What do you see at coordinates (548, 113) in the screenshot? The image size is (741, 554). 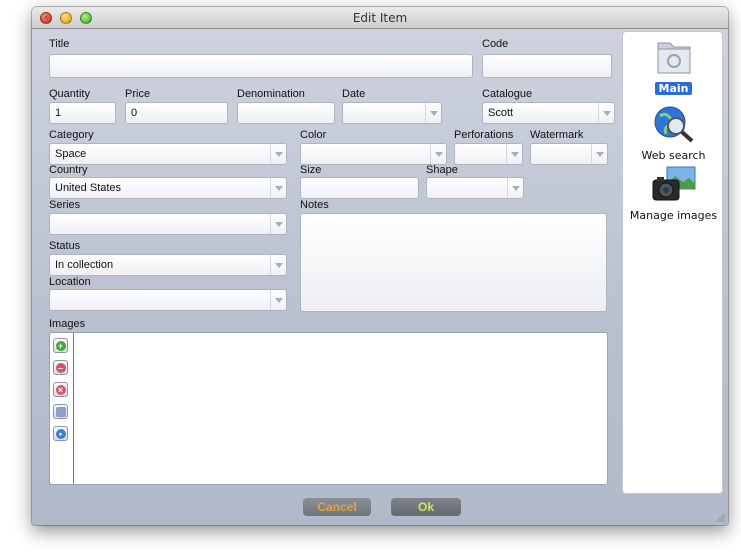 I see `catalogue-select: Scott` at bounding box center [548, 113].